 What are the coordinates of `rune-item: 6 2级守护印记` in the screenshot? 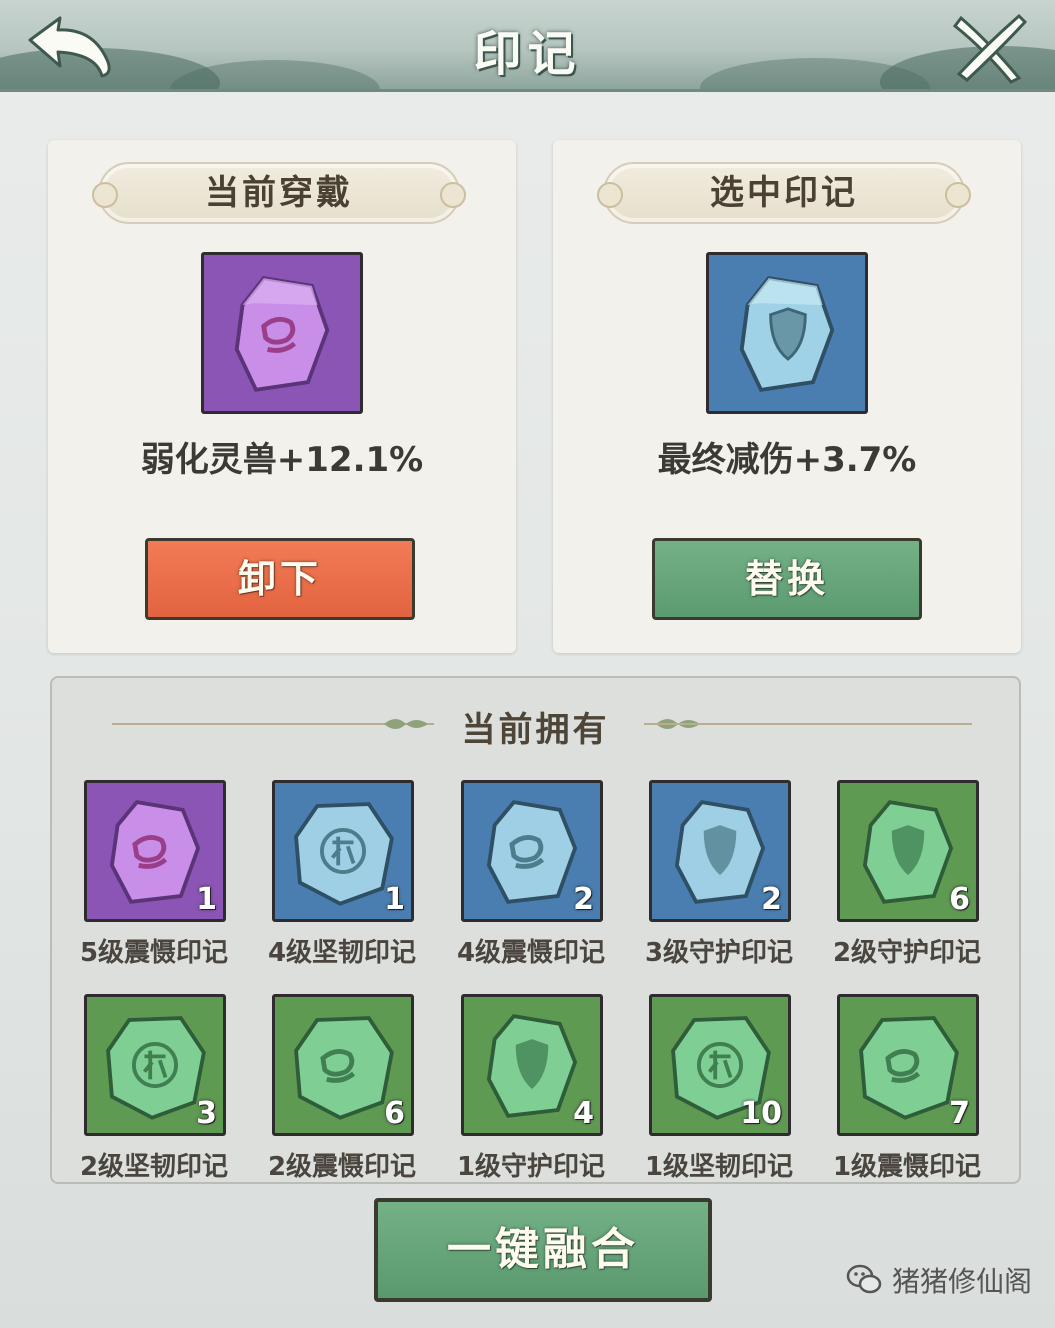 It's located at (895, 880).